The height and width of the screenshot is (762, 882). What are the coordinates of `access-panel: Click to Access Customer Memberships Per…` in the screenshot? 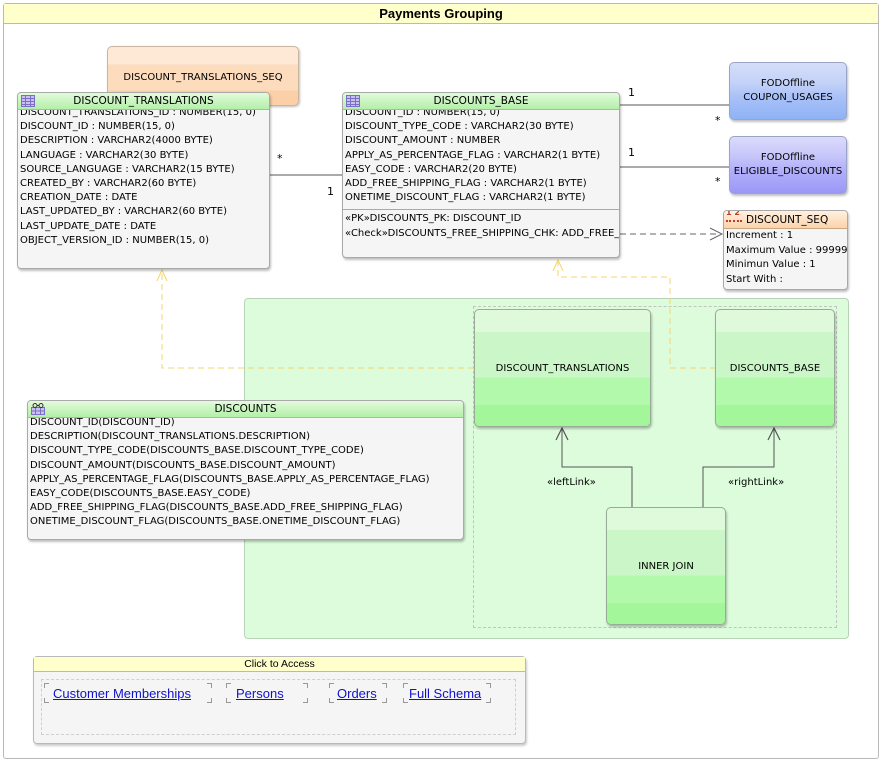 It's located at (279, 700).